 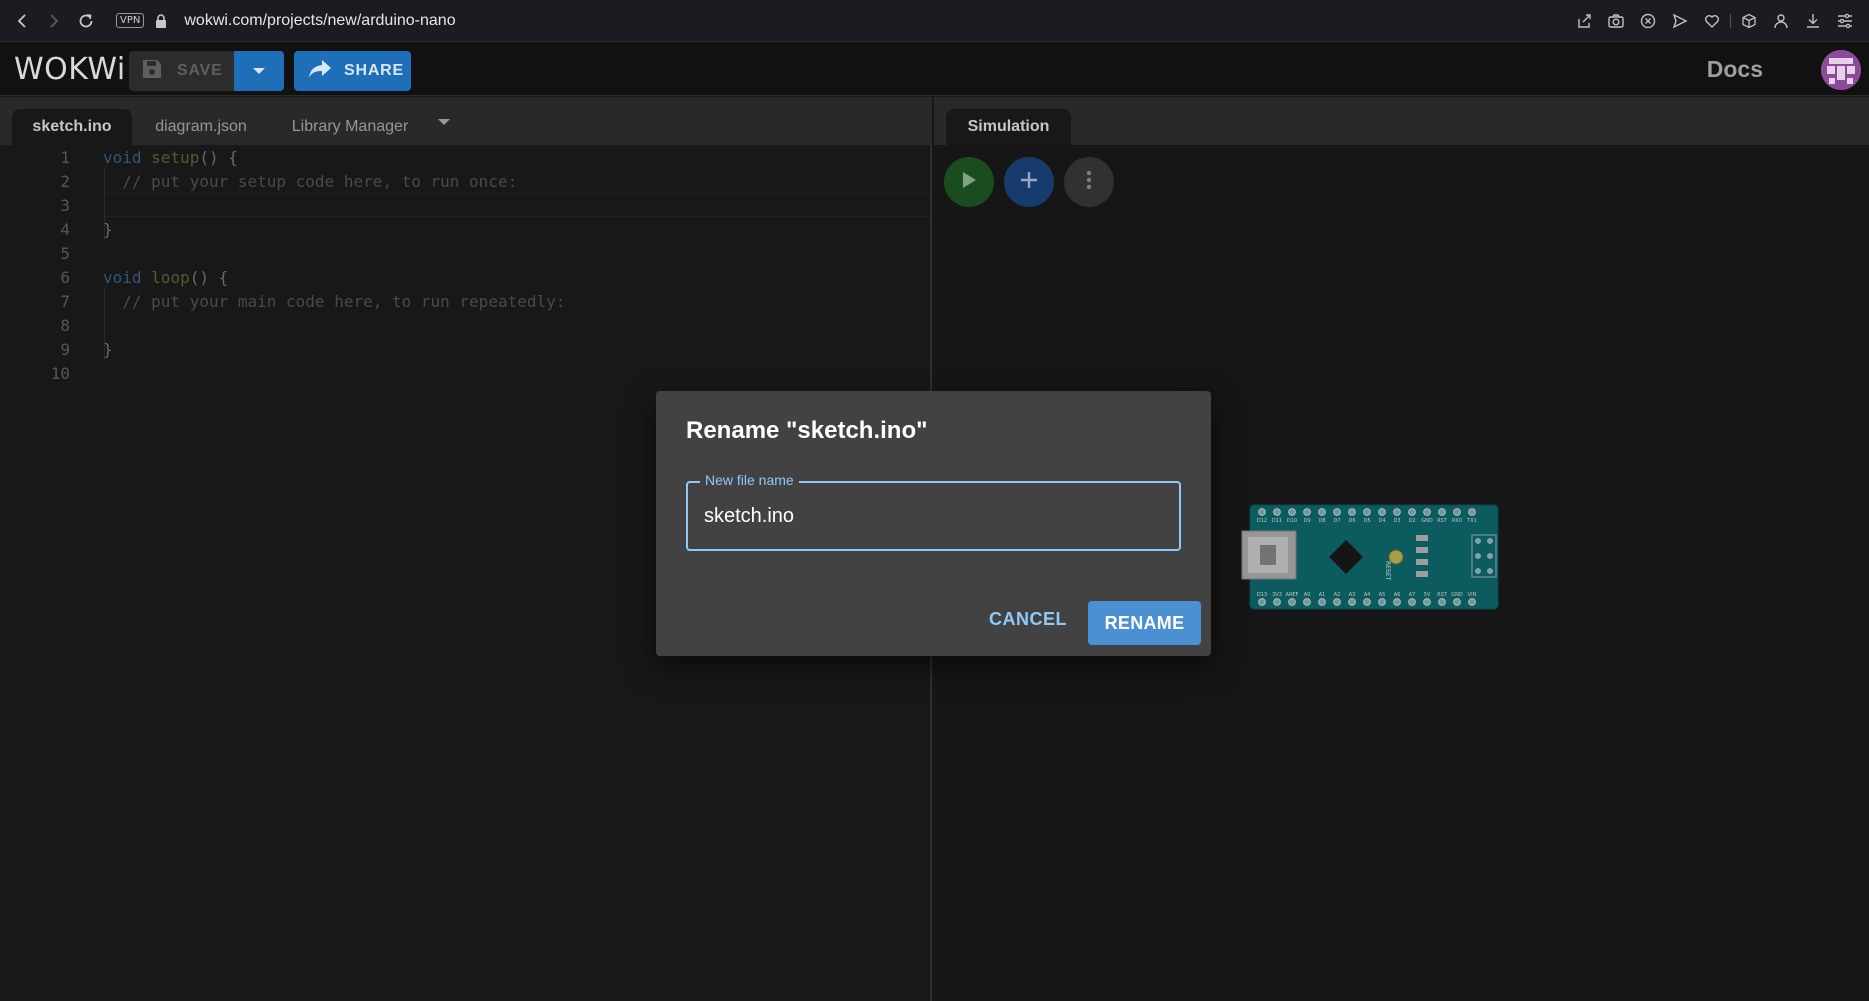 I want to click on chevron-down-icon, so click(x=259, y=71).